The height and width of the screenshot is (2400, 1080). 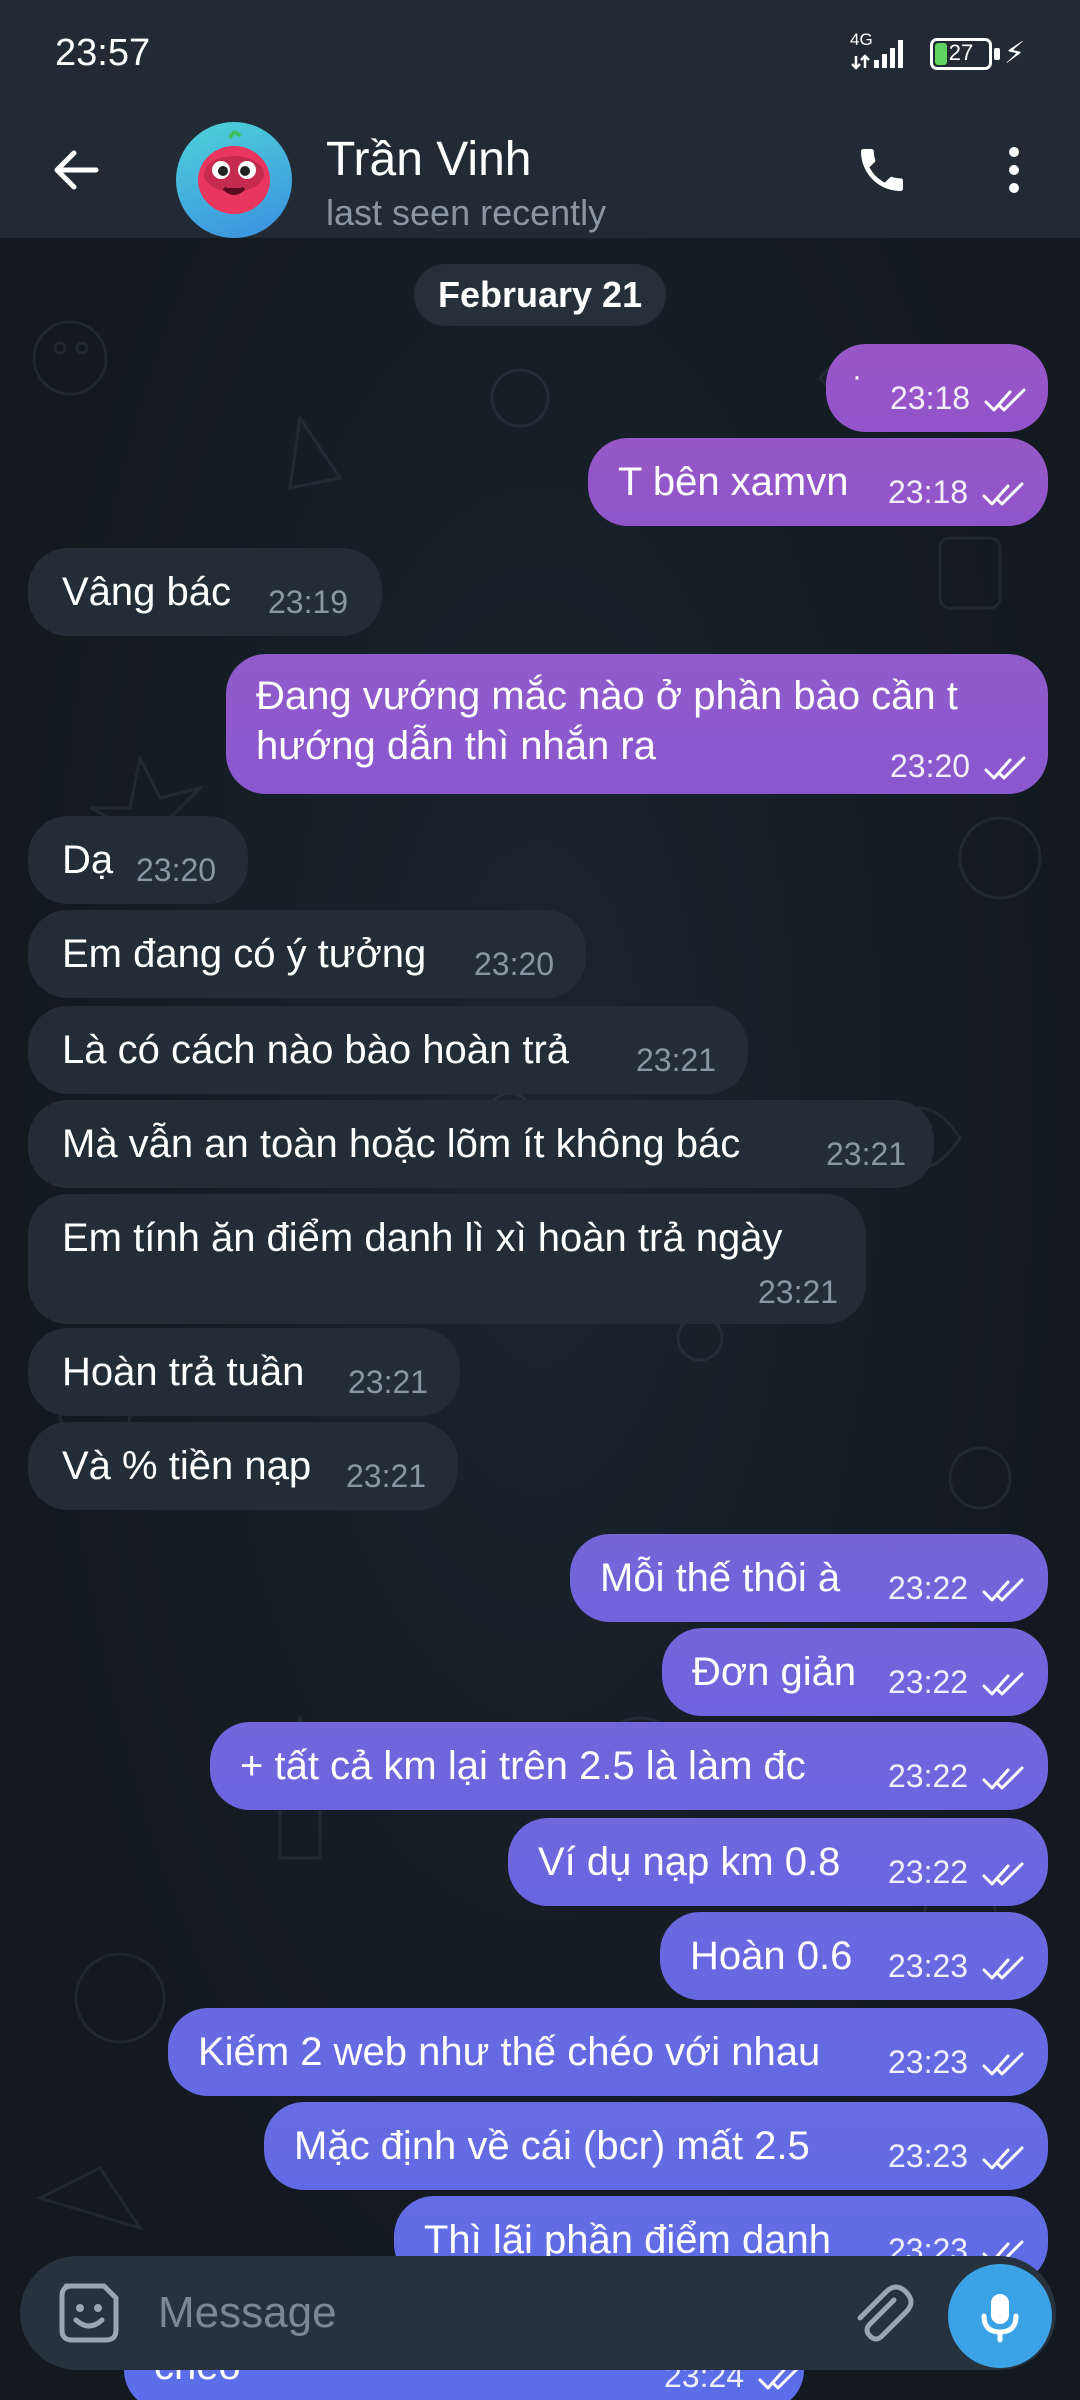 I want to click on contact-status: last seen recently, so click(x=466, y=212).